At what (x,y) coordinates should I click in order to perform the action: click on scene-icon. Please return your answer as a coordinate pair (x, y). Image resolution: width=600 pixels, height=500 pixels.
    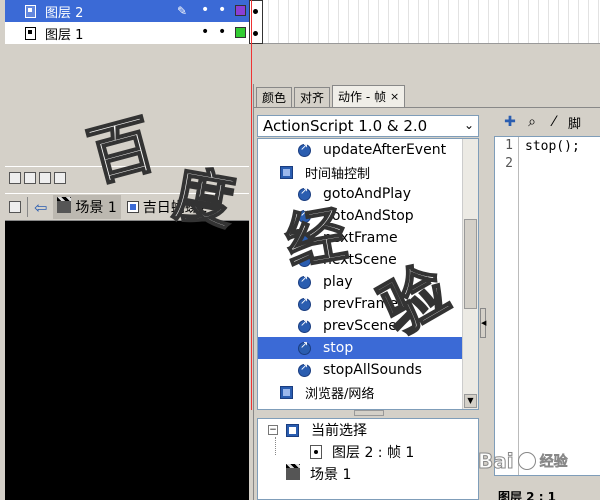
    Looking at the image, I should click on (293, 472).